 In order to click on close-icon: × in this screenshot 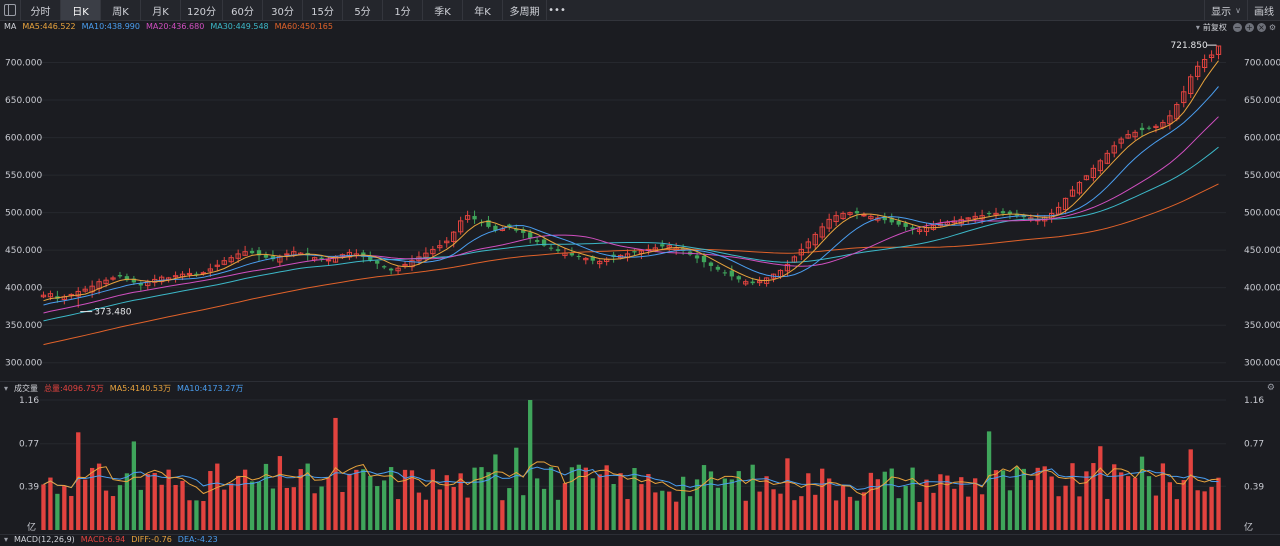, I will do `click(1261, 27)`.